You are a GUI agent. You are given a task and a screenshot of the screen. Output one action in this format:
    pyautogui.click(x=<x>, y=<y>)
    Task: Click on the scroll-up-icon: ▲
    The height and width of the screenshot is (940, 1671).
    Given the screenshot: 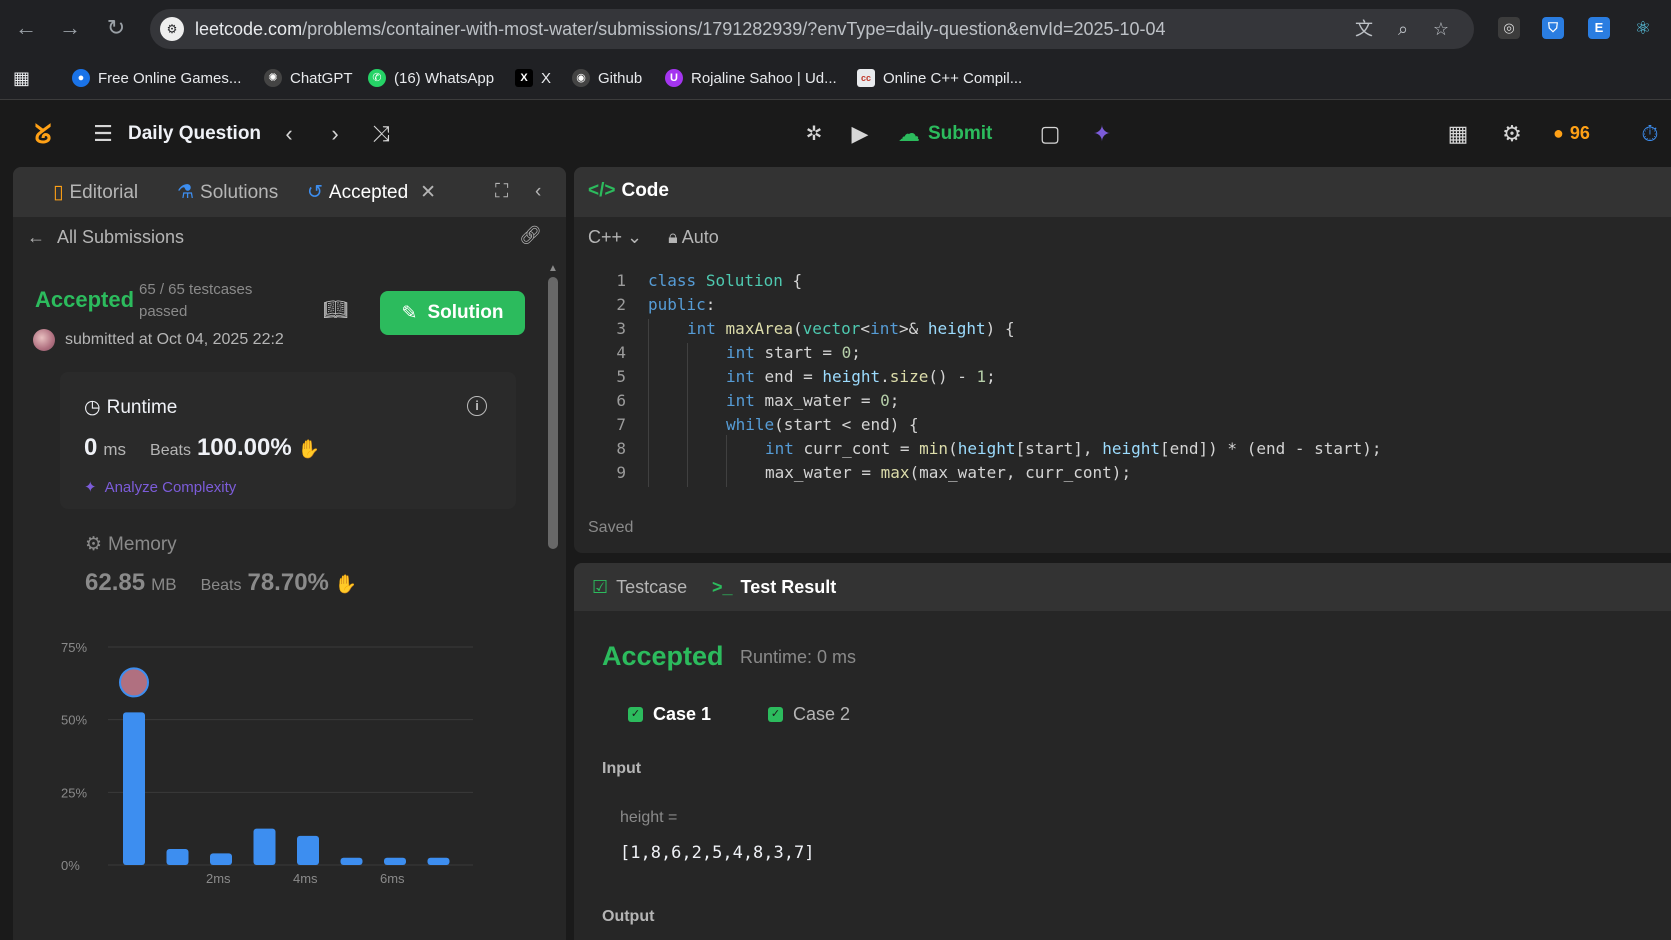 What is the action you would take?
    pyautogui.click(x=553, y=268)
    